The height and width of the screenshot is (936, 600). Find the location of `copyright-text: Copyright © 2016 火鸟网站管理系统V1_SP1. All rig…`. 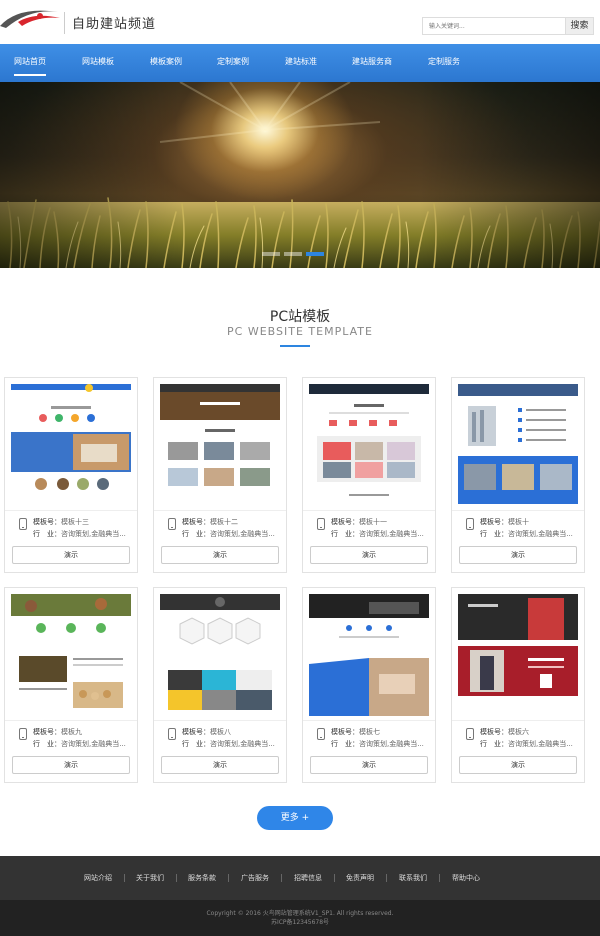

copyright-text: Copyright © 2016 火鸟网站管理系统V1_SP1. All rig… is located at coordinates (300, 913).